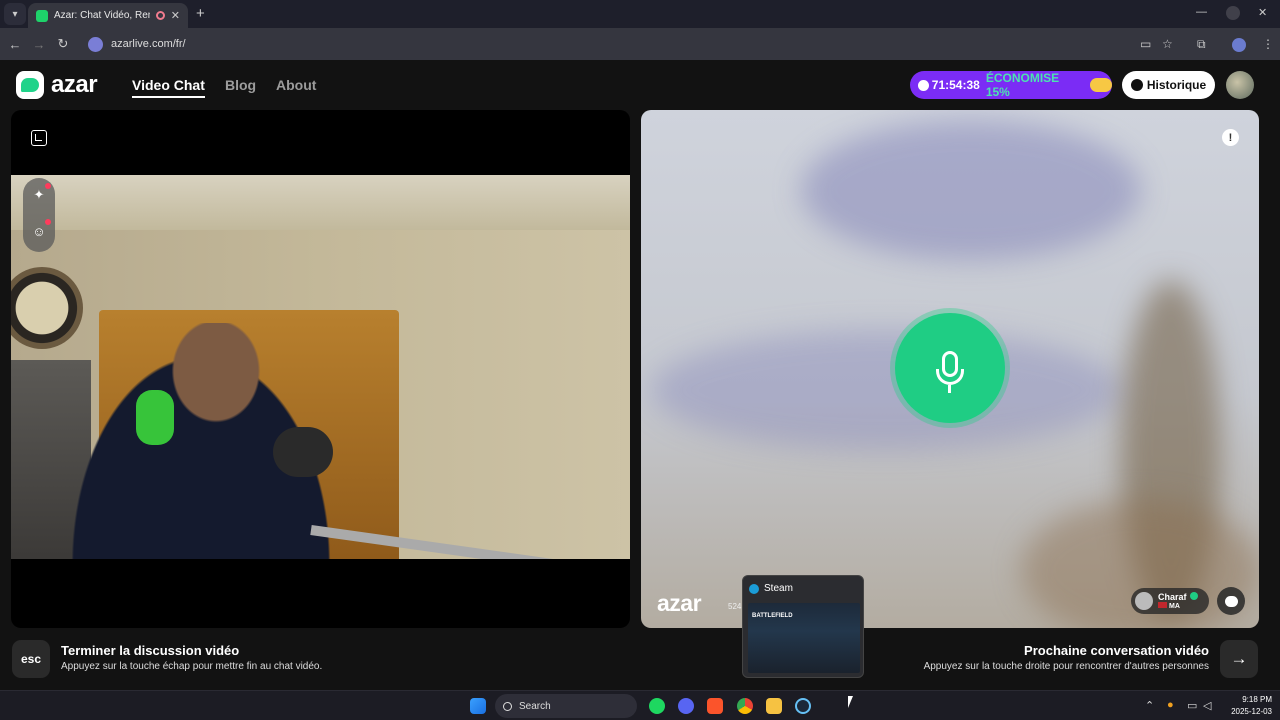 Image resolution: width=1280 pixels, height=720 pixels. What do you see at coordinates (175, 15) in the screenshot?
I see `tab-close-button: ✕` at bounding box center [175, 15].